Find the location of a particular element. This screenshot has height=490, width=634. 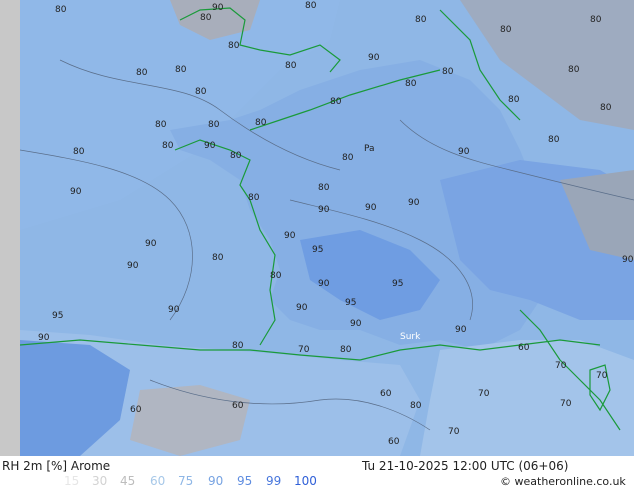

legend-item-99: 99 is located at coordinates (274, 481).